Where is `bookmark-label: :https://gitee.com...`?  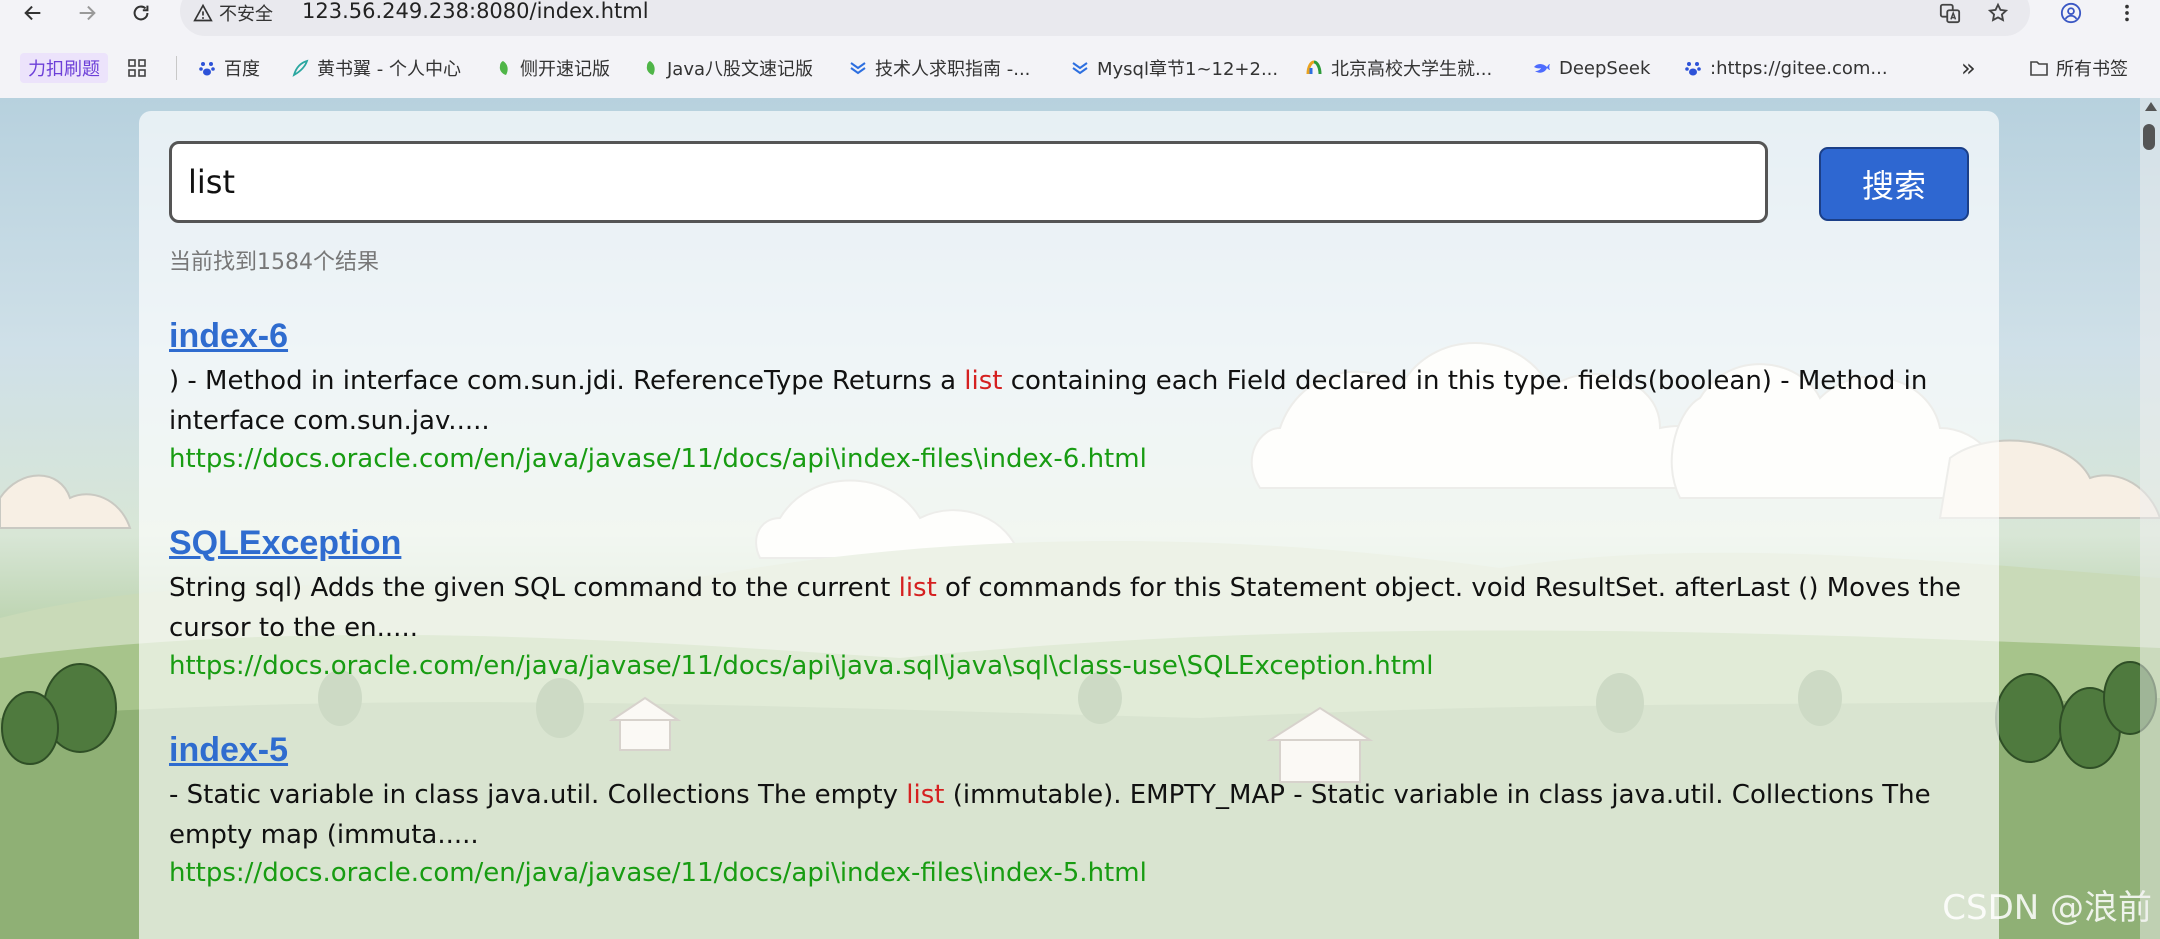 bookmark-label: :https://gitee.com... is located at coordinates (1799, 68).